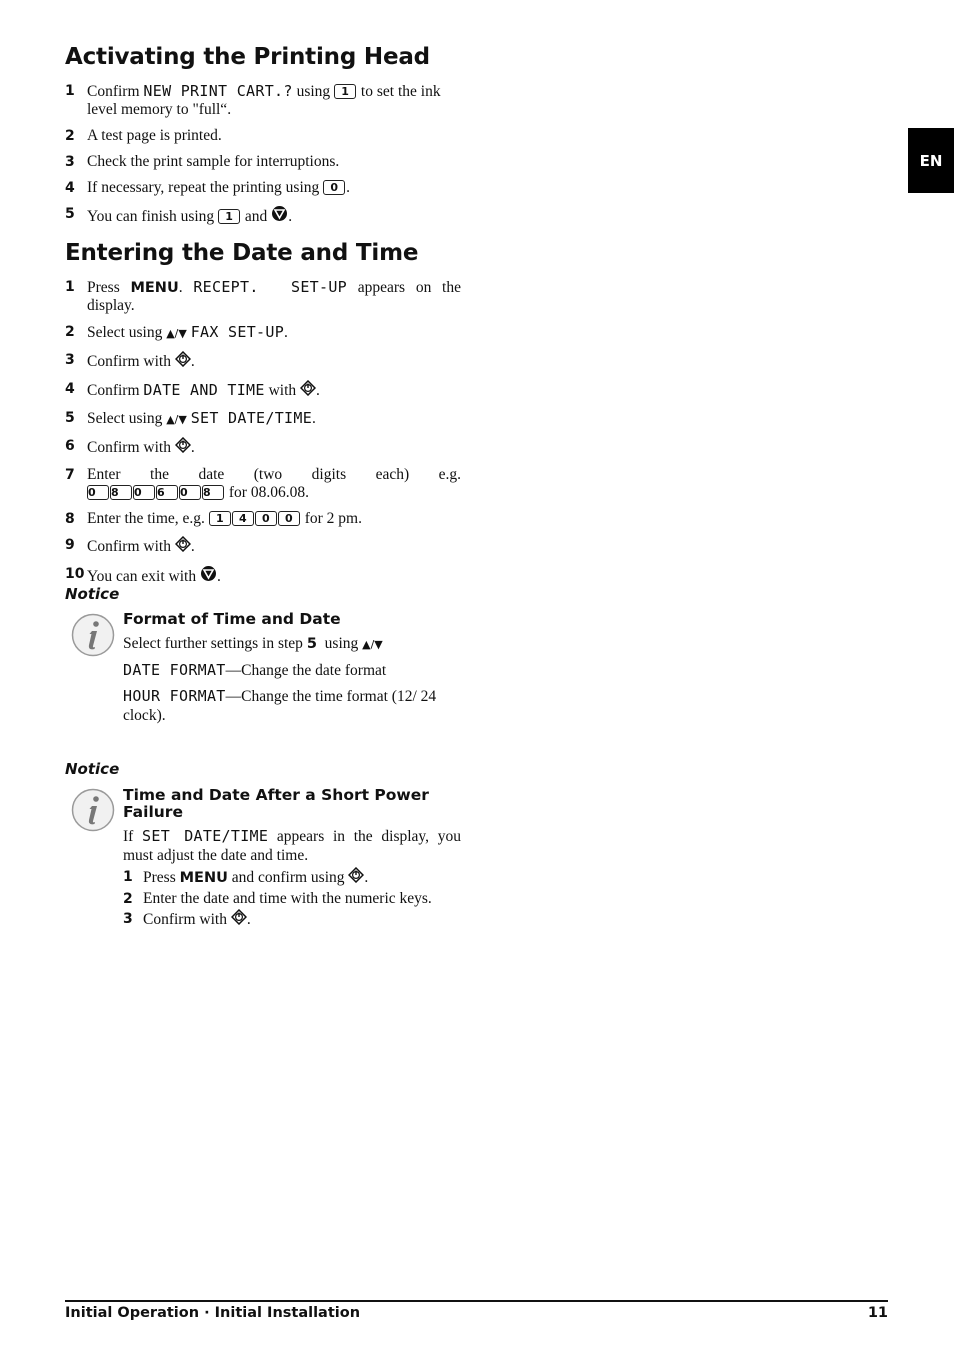 This screenshot has height=1352, width=954. What do you see at coordinates (288, 877) in the screenshot?
I see `text: and confirm using` at bounding box center [288, 877].